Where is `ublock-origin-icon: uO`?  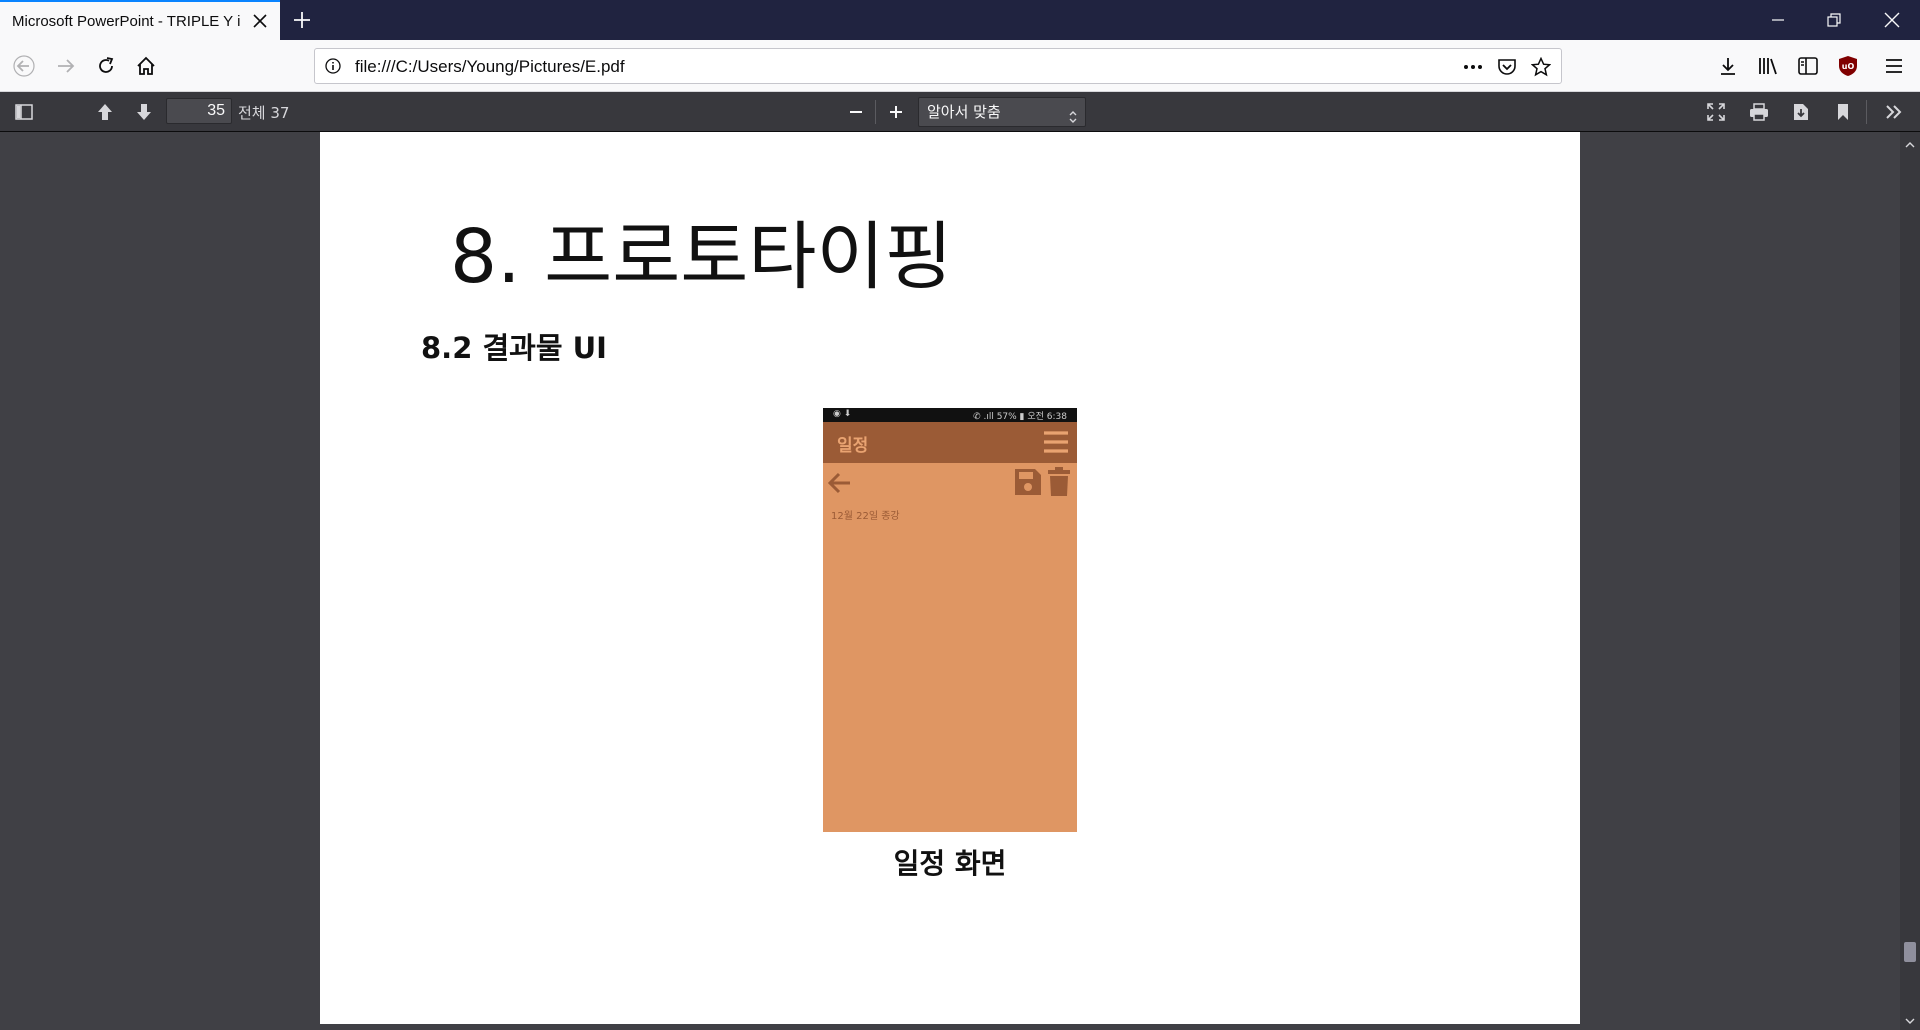 ublock-origin-icon: uO is located at coordinates (1848, 66).